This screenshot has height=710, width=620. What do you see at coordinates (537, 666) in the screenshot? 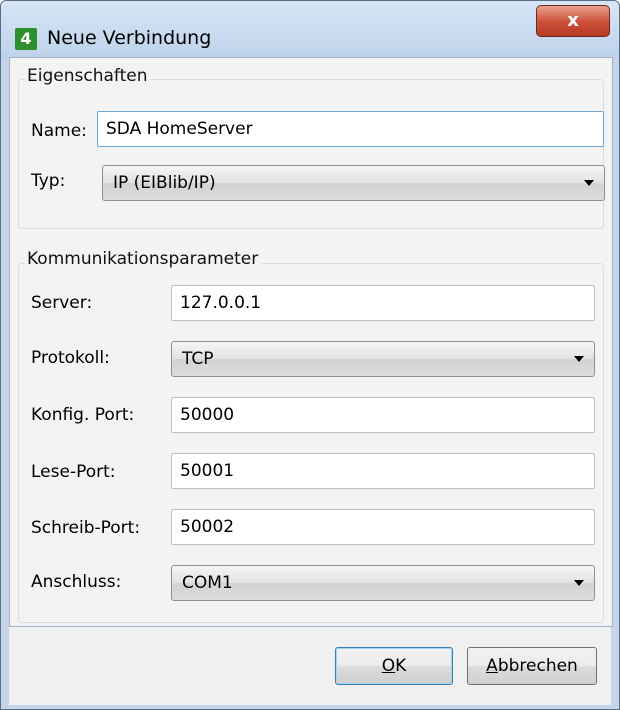
I see `cancel-label-rest: bbrechen` at bounding box center [537, 666].